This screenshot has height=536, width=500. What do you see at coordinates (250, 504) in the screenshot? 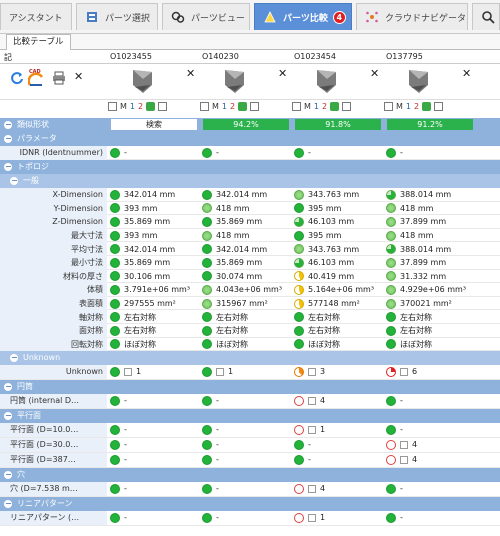
I see `section-linear-pattern: リニアパターン` at bounding box center [250, 504].